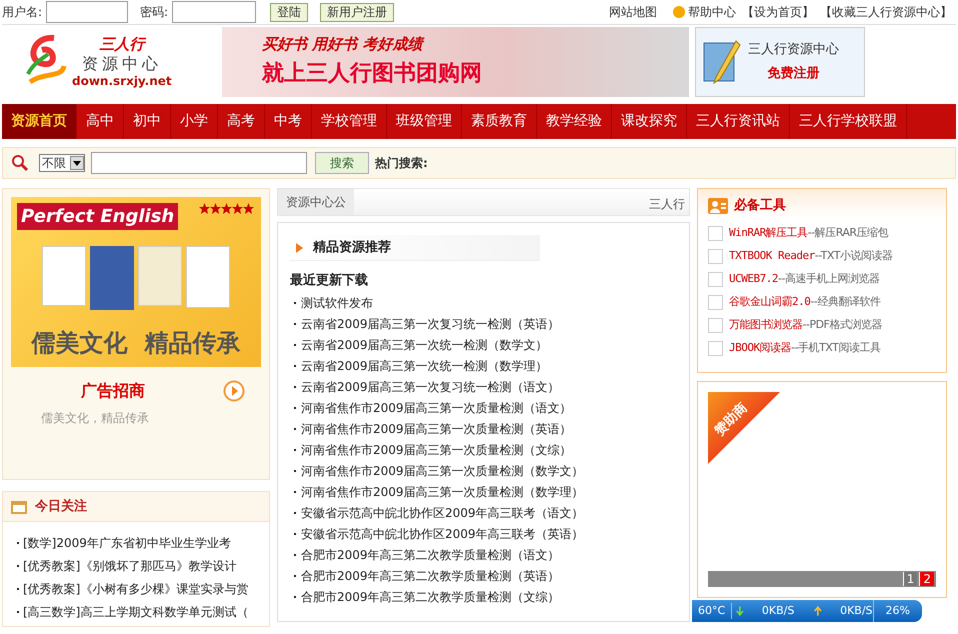 This screenshot has height=634, width=958. What do you see at coordinates (793, 50) in the screenshot?
I see `register-banner-title: 三人行资源中心` at bounding box center [793, 50].